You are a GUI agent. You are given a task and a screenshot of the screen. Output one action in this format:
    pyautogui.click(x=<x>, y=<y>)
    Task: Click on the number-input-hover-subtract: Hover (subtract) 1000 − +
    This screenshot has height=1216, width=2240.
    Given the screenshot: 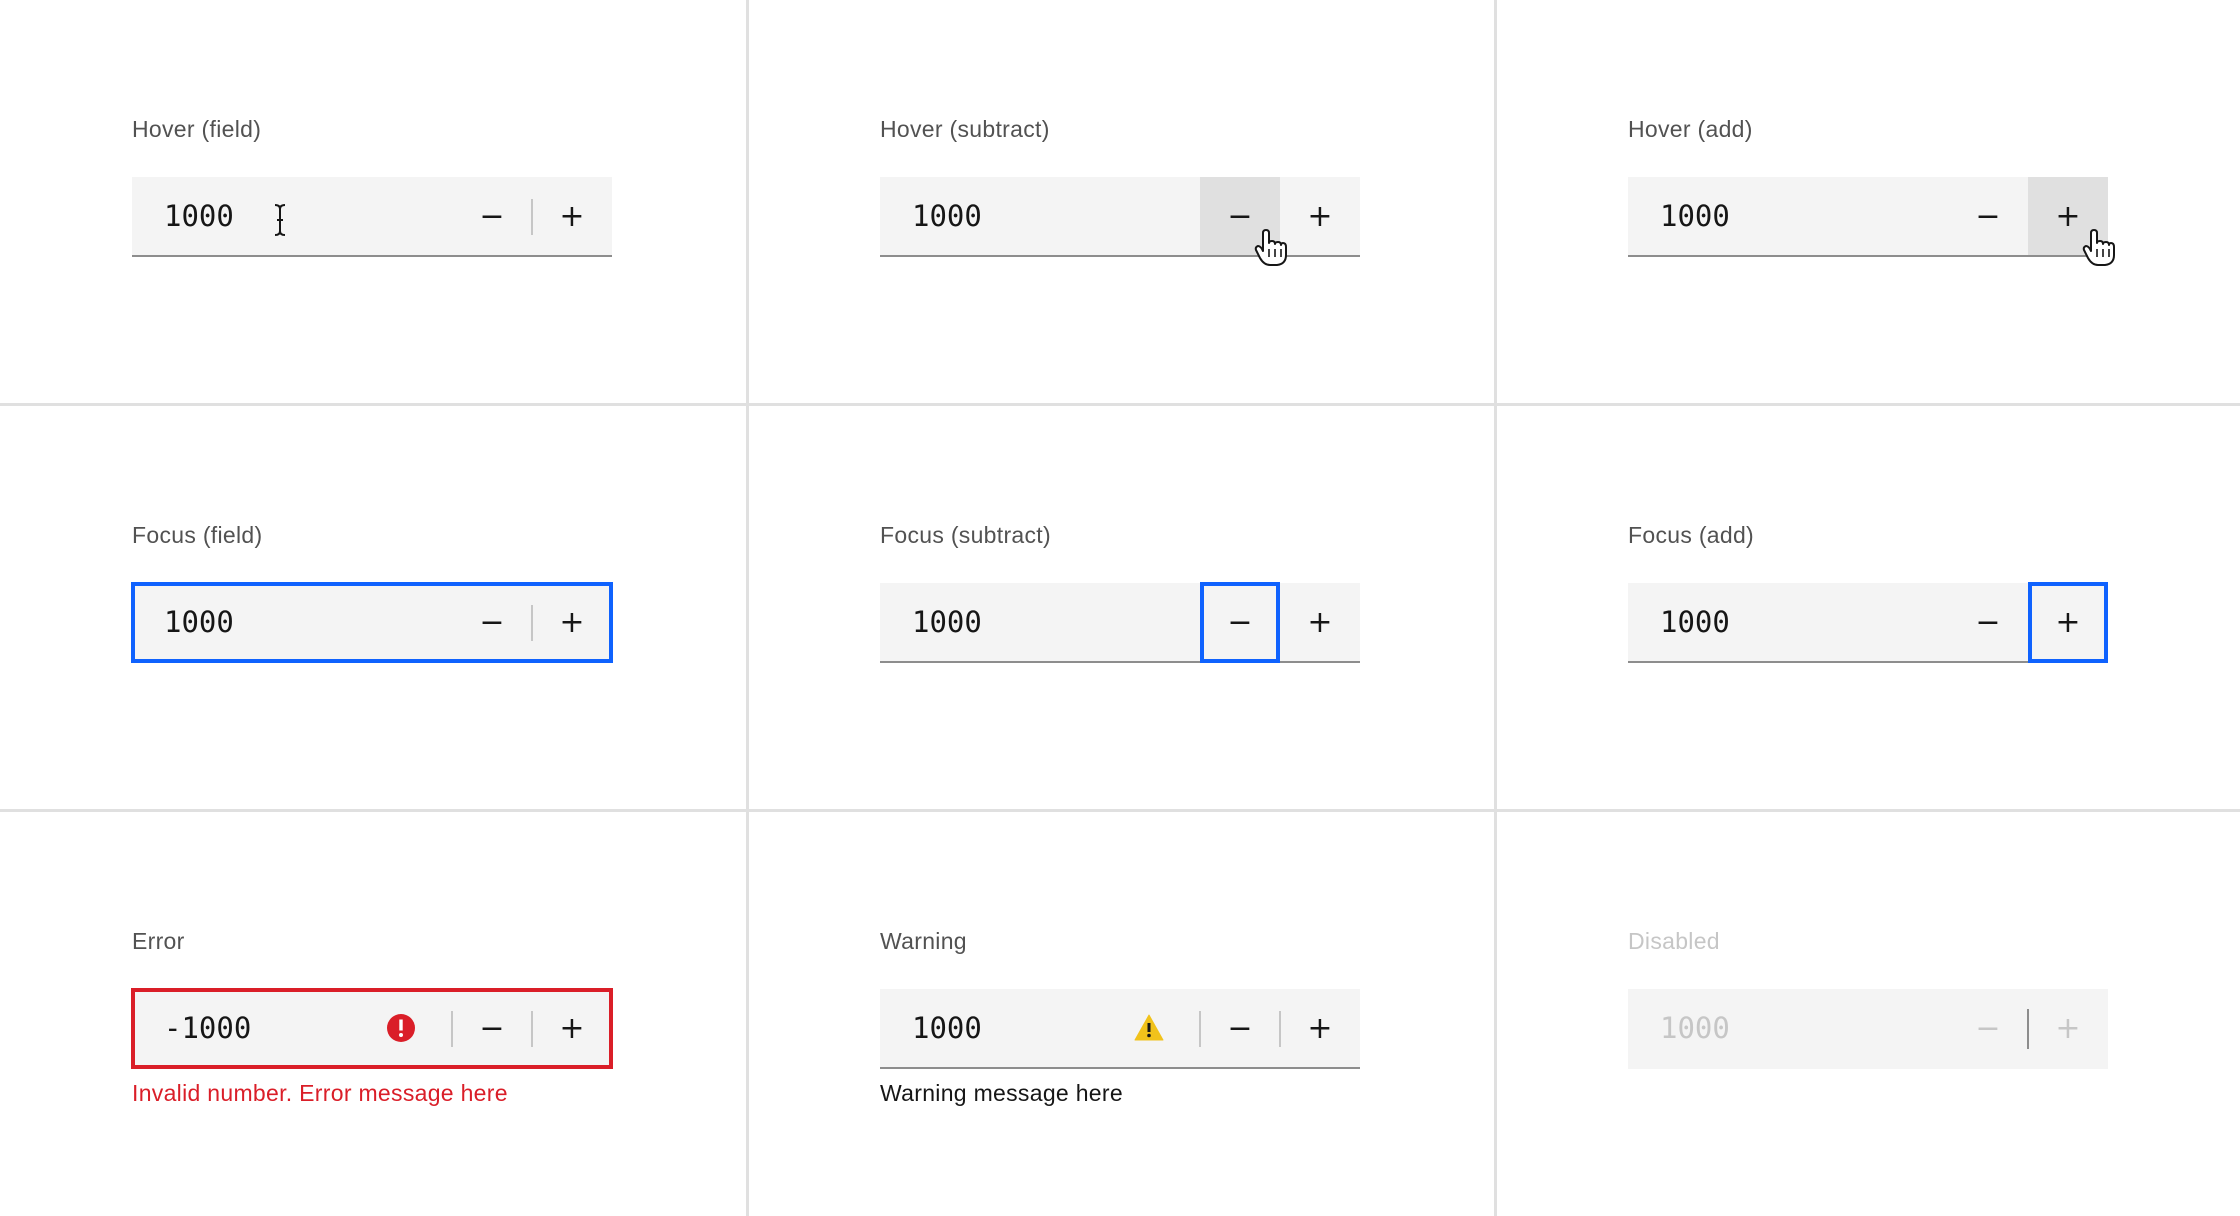 What is the action you would take?
    pyautogui.click(x=1120, y=190)
    